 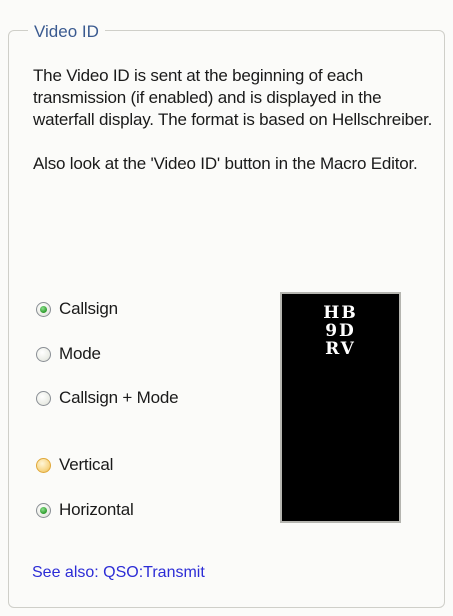 I want to click on radio-callsign-mode: Callsign + Mode, so click(x=107, y=398).